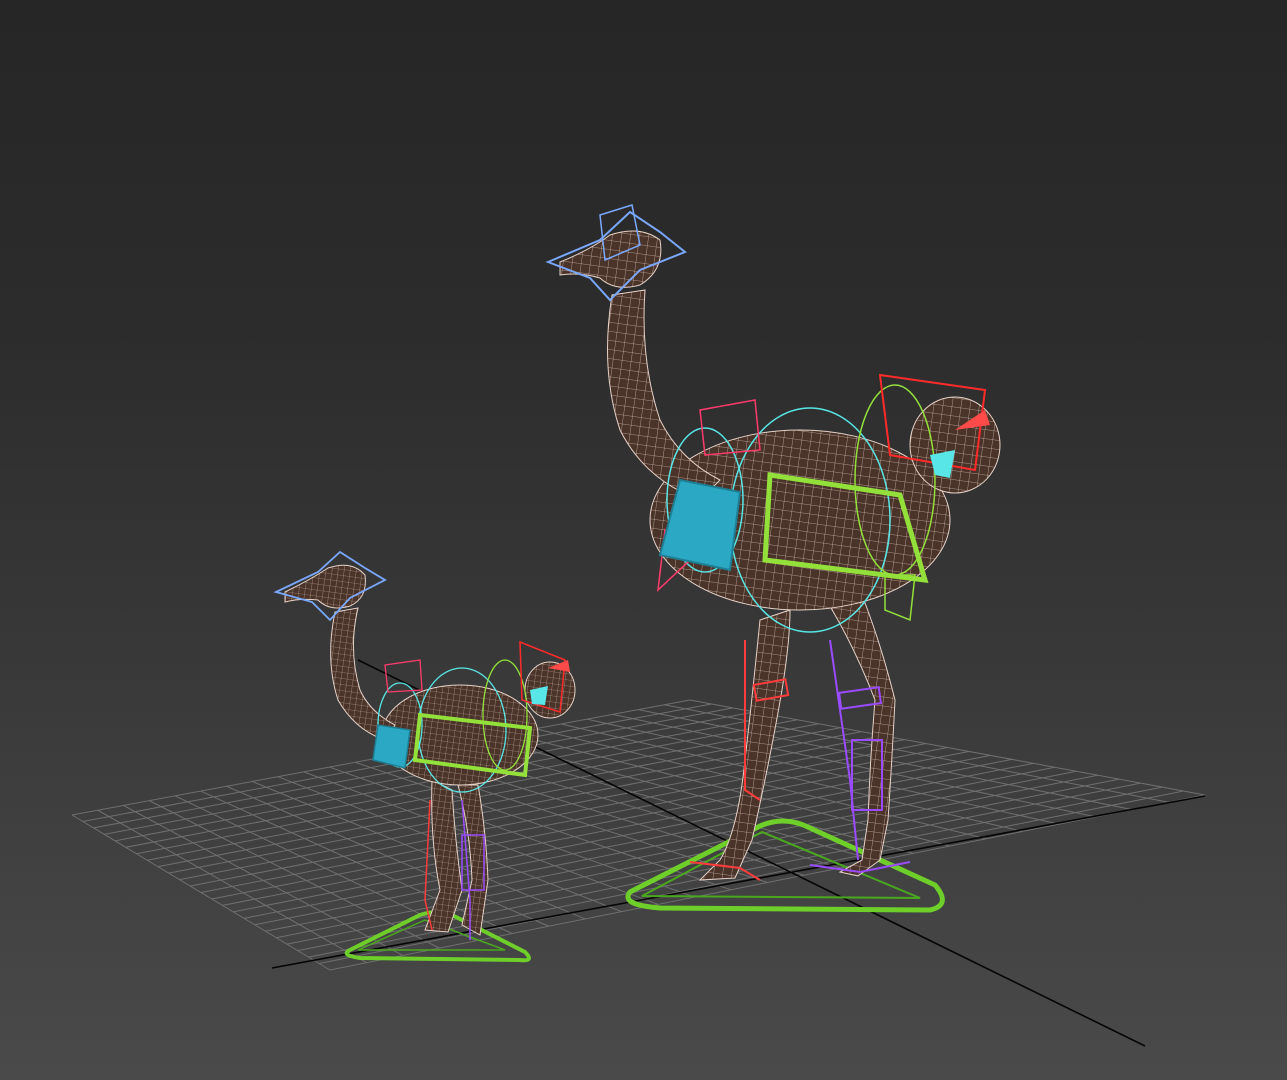  I want to click on head-large, so click(616, 253).